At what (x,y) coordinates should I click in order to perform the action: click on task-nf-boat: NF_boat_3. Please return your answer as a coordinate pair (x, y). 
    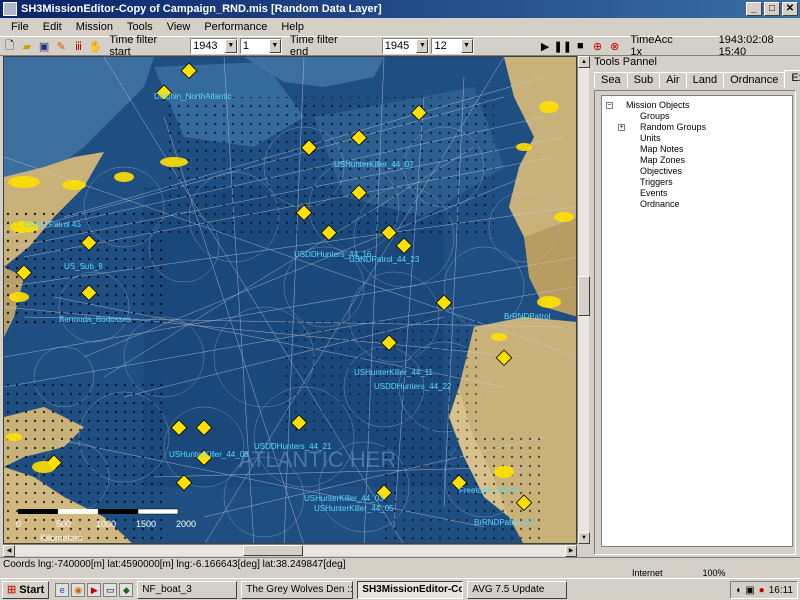
    Looking at the image, I should click on (187, 589).